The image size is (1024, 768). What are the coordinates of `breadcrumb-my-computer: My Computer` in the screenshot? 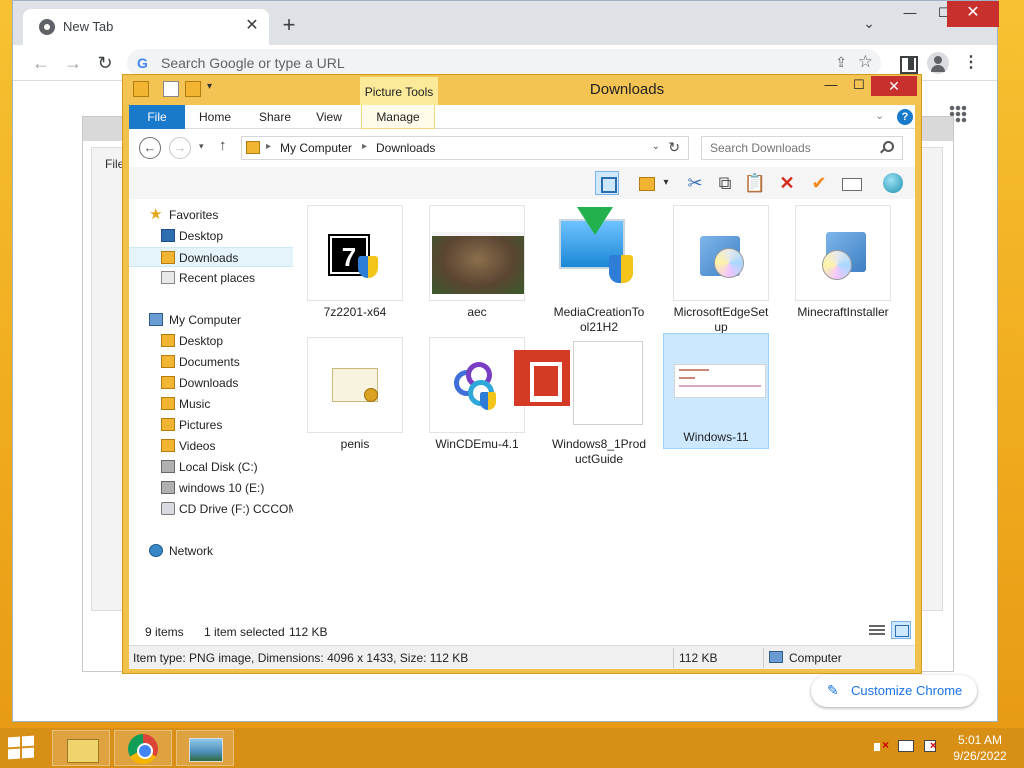 It's located at (316, 148).